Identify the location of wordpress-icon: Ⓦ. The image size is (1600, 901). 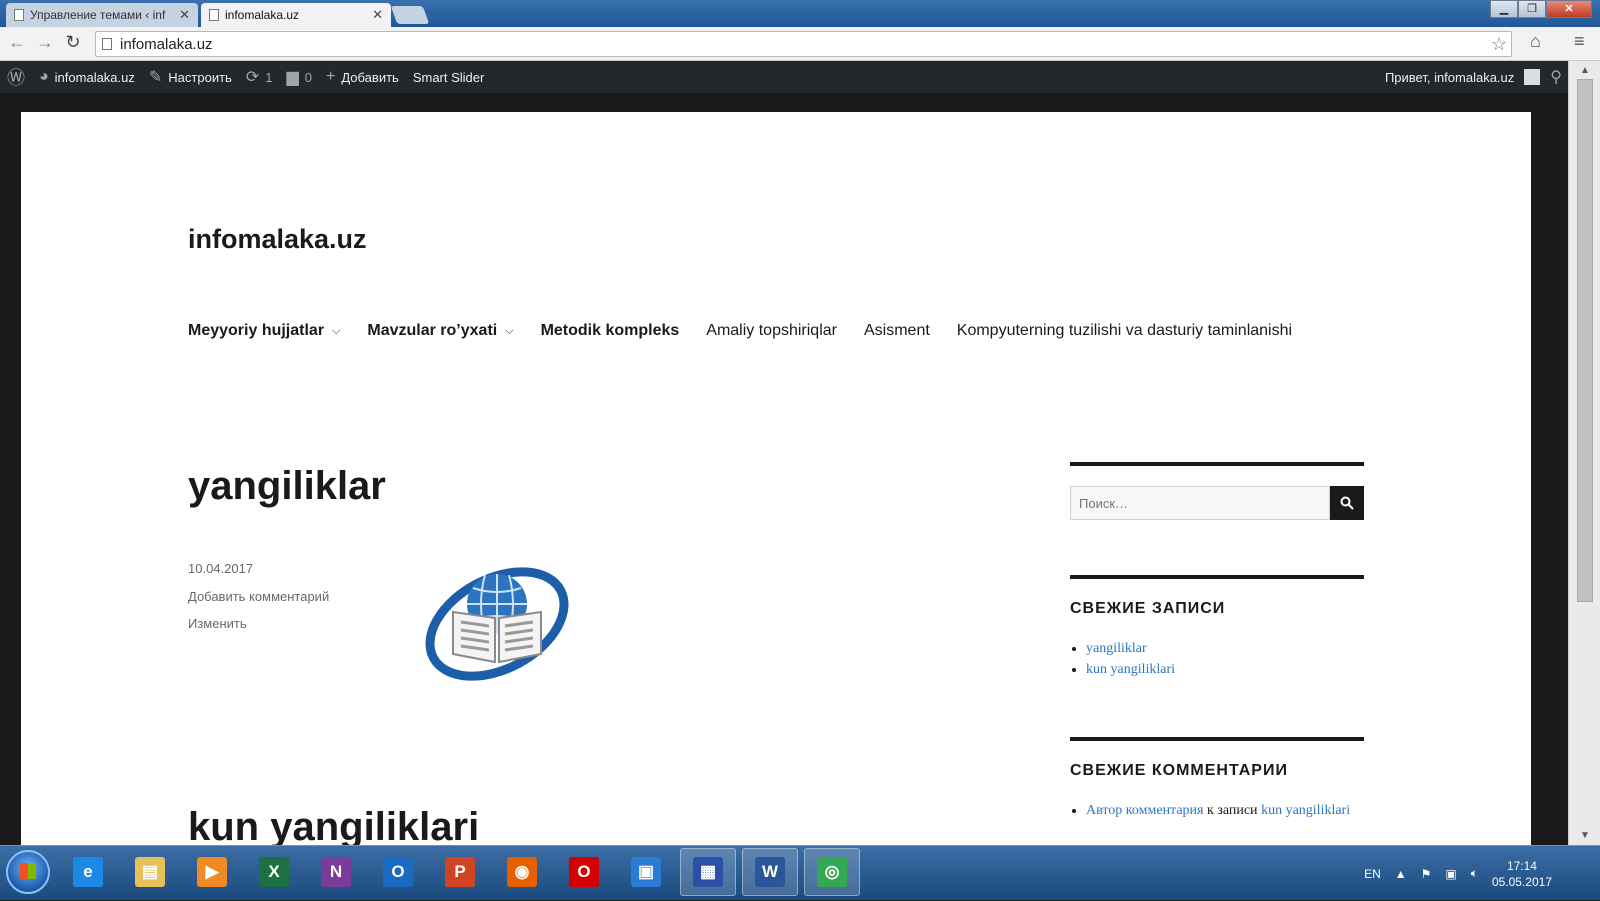
(16, 78).